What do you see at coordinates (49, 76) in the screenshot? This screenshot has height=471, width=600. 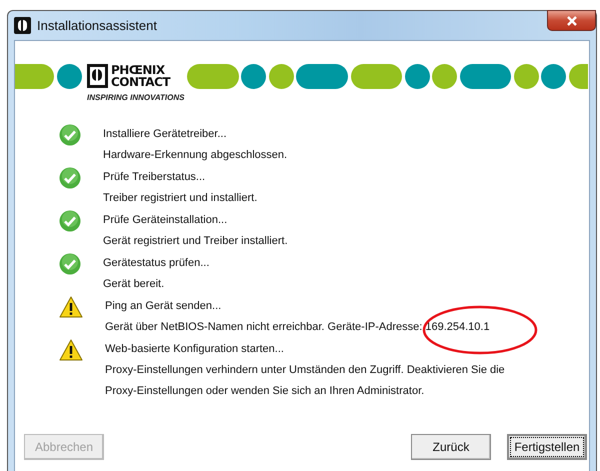 I see `banner-drawing` at bounding box center [49, 76].